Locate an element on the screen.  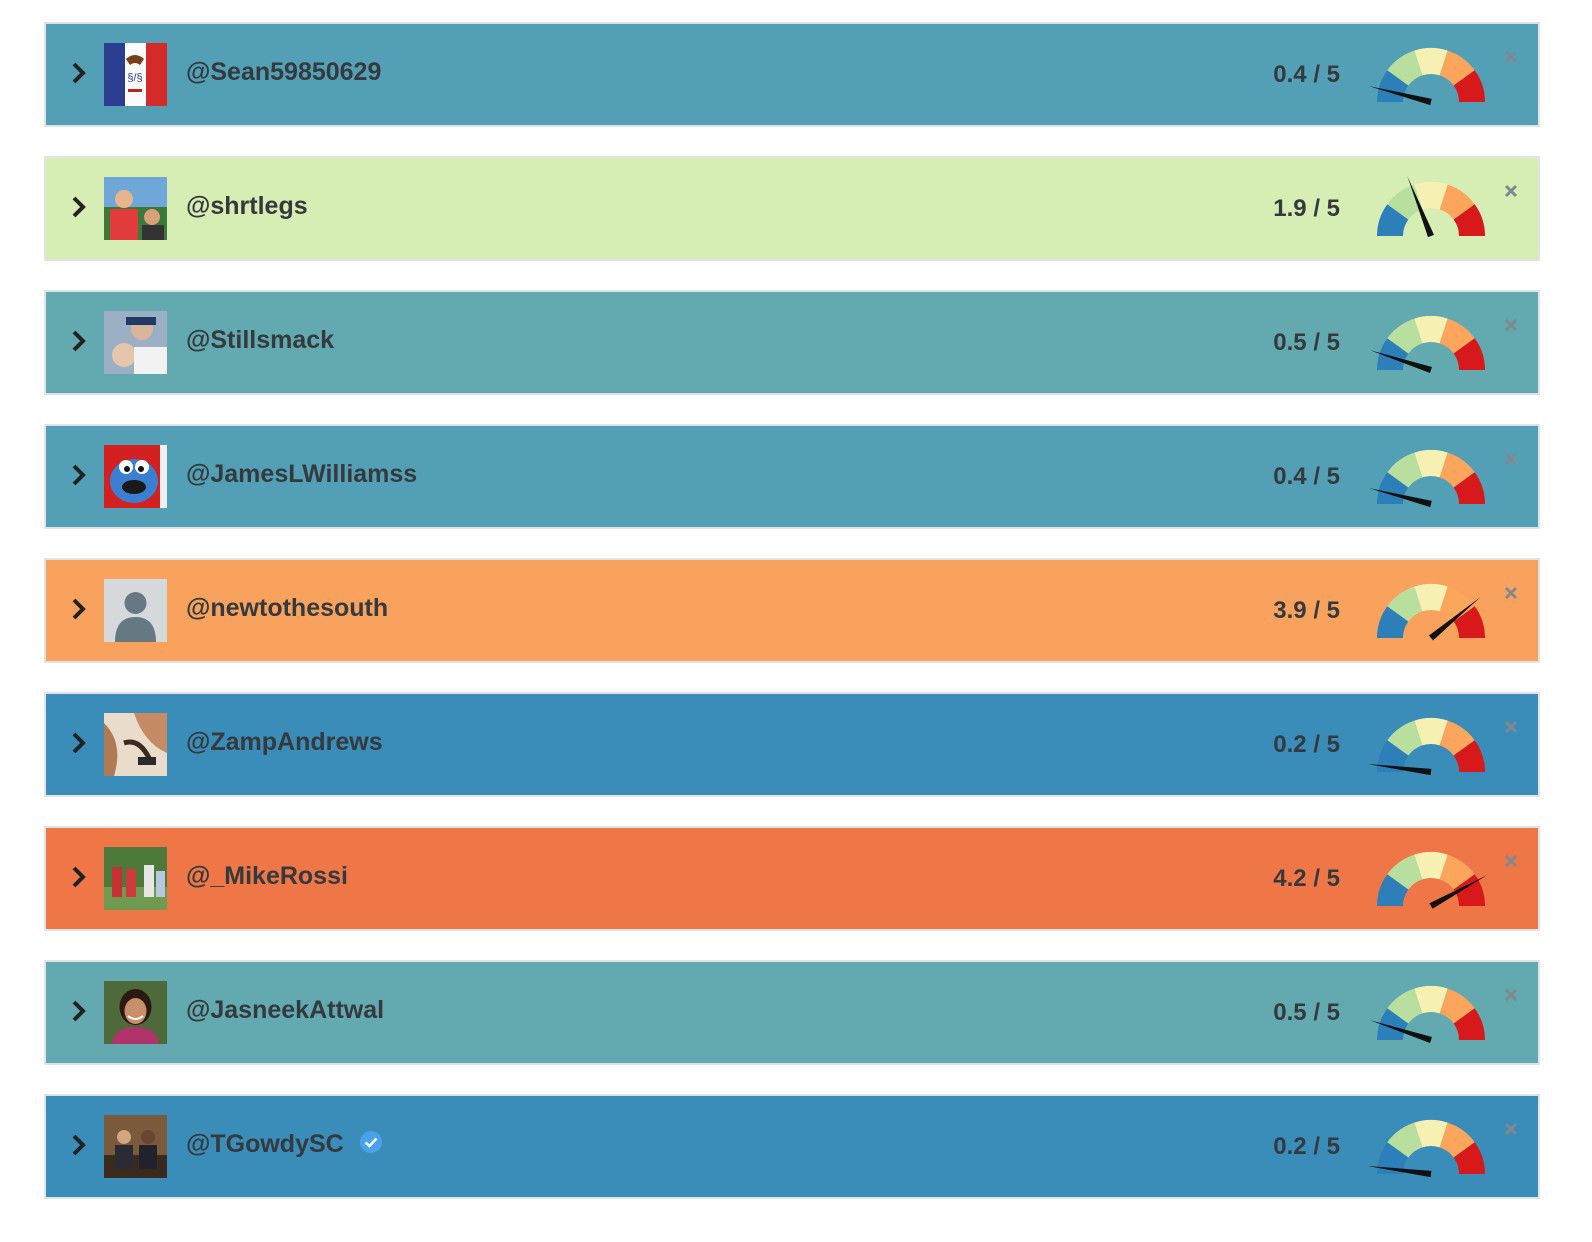
account-row: @newtothesouth 3.9 / 5 is located at coordinates (792, 610).